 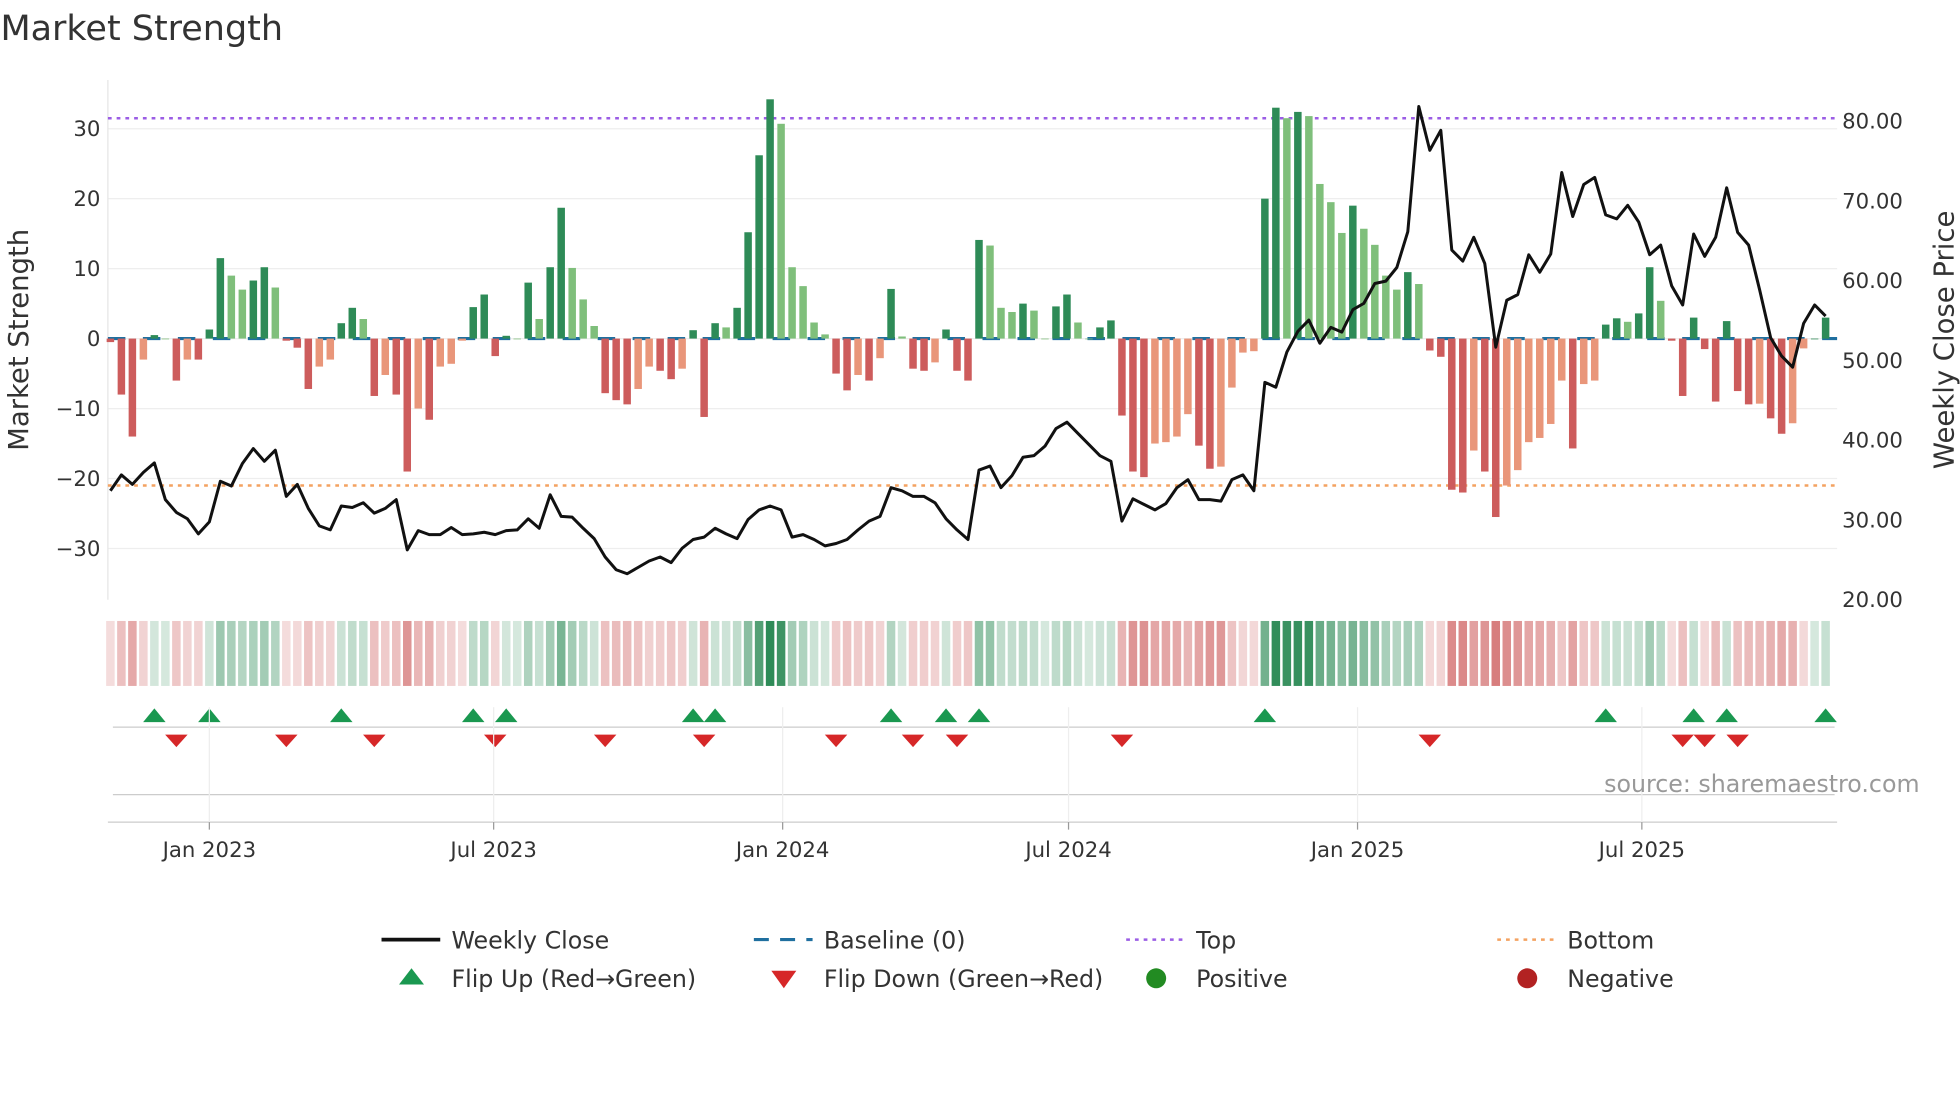 What do you see at coordinates (1944, 340) in the screenshot?
I see `y2-axis-label: Weekly Close Price` at bounding box center [1944, 340].